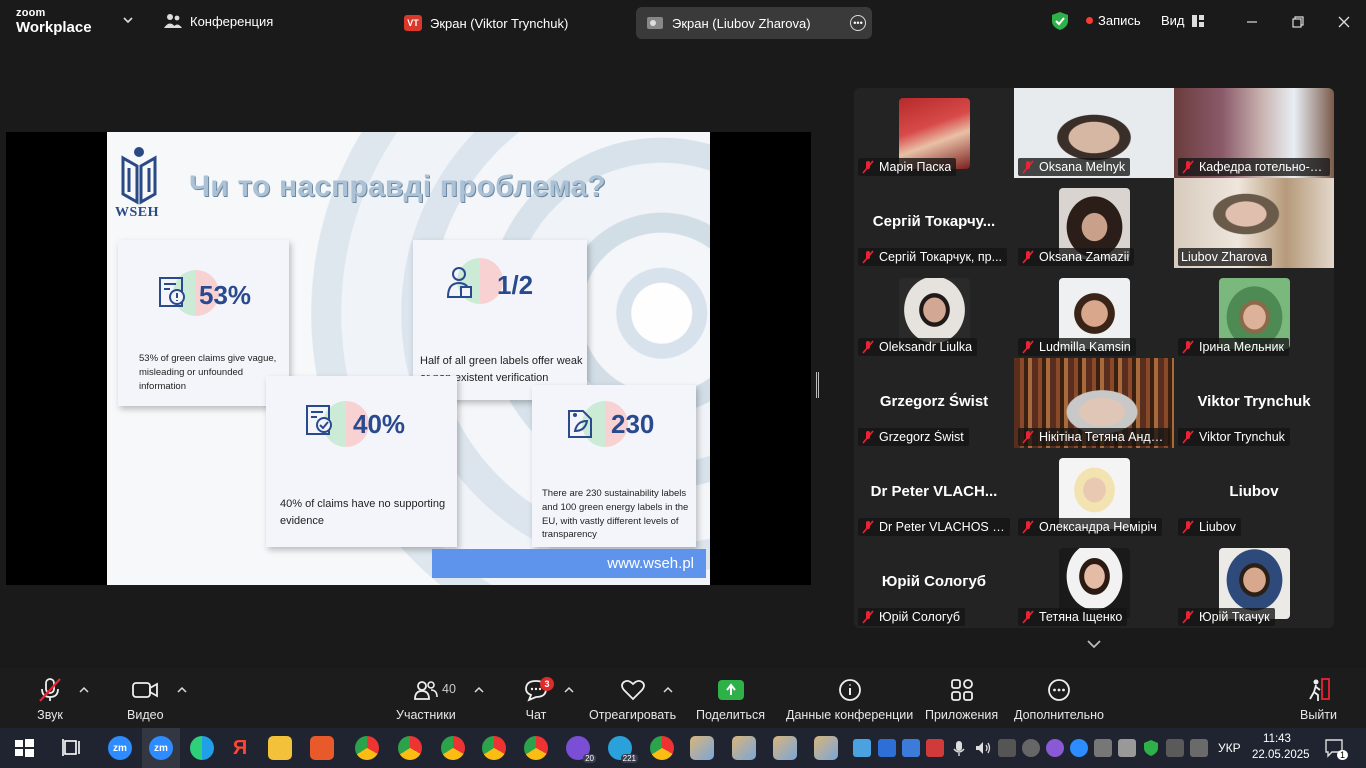 This screenshot has height=768, width=1366. What do you see at coordinates (1076, 257) in the screenshot?
I see `participant-label: Oksana Zamazii` at bounding box center [1076, 257].